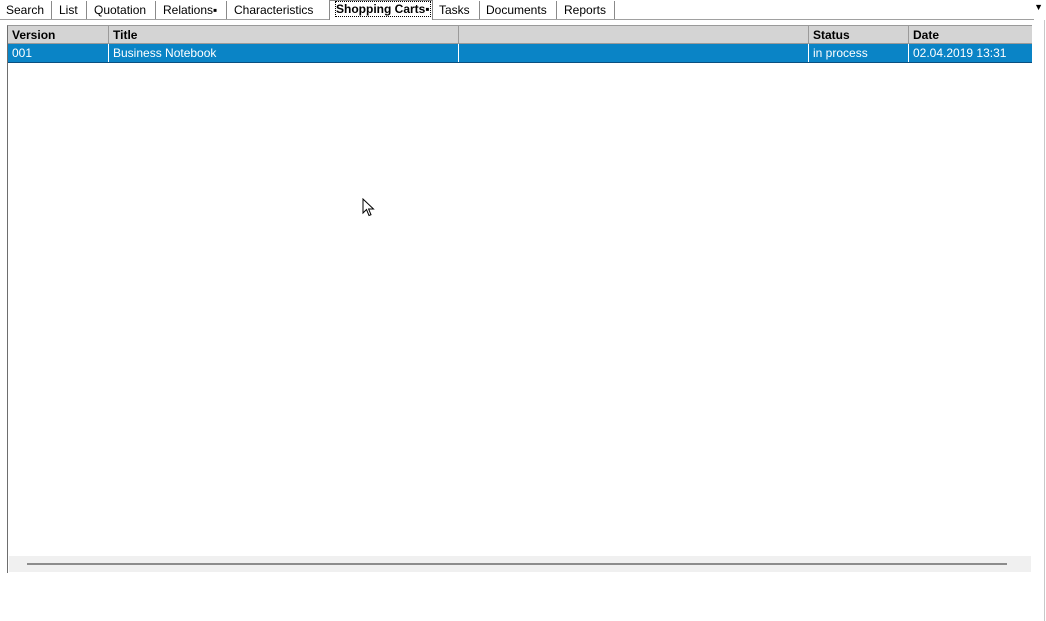  What do you see at coordinates (368, 207) in the screenshot?
I see `mouse-cursor-icon` at bounding box center [368, 207].